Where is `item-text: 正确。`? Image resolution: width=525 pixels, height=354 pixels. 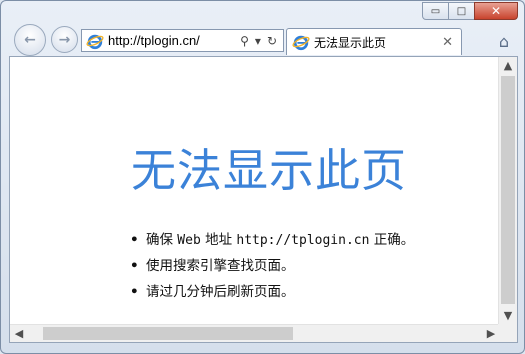
item-text: 正确。 is located at coordinates (392, 240).